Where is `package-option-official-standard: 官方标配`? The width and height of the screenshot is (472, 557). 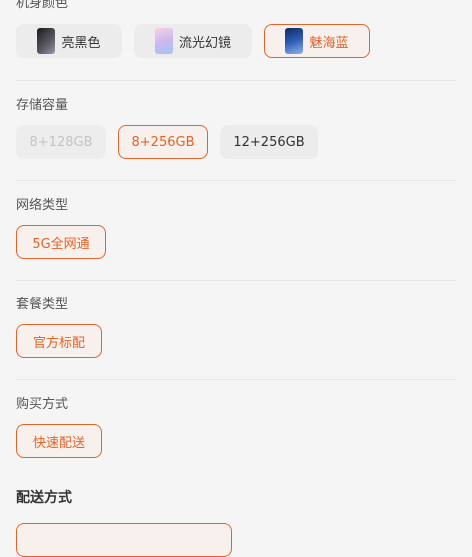 package-option-official-standard: 官方标配 is located at coordinates (59, 341).